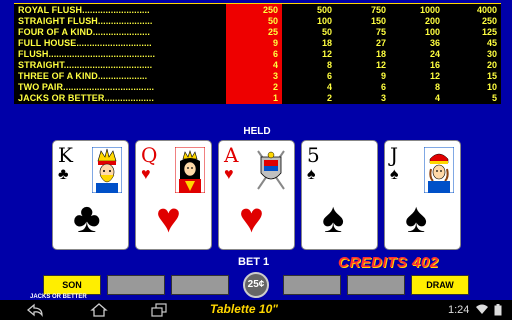 The image size is (512, 320). Describe the element at coordinates (244, 309) in the screenshot. I see `tablet-label: Tablette 10"` at that location.